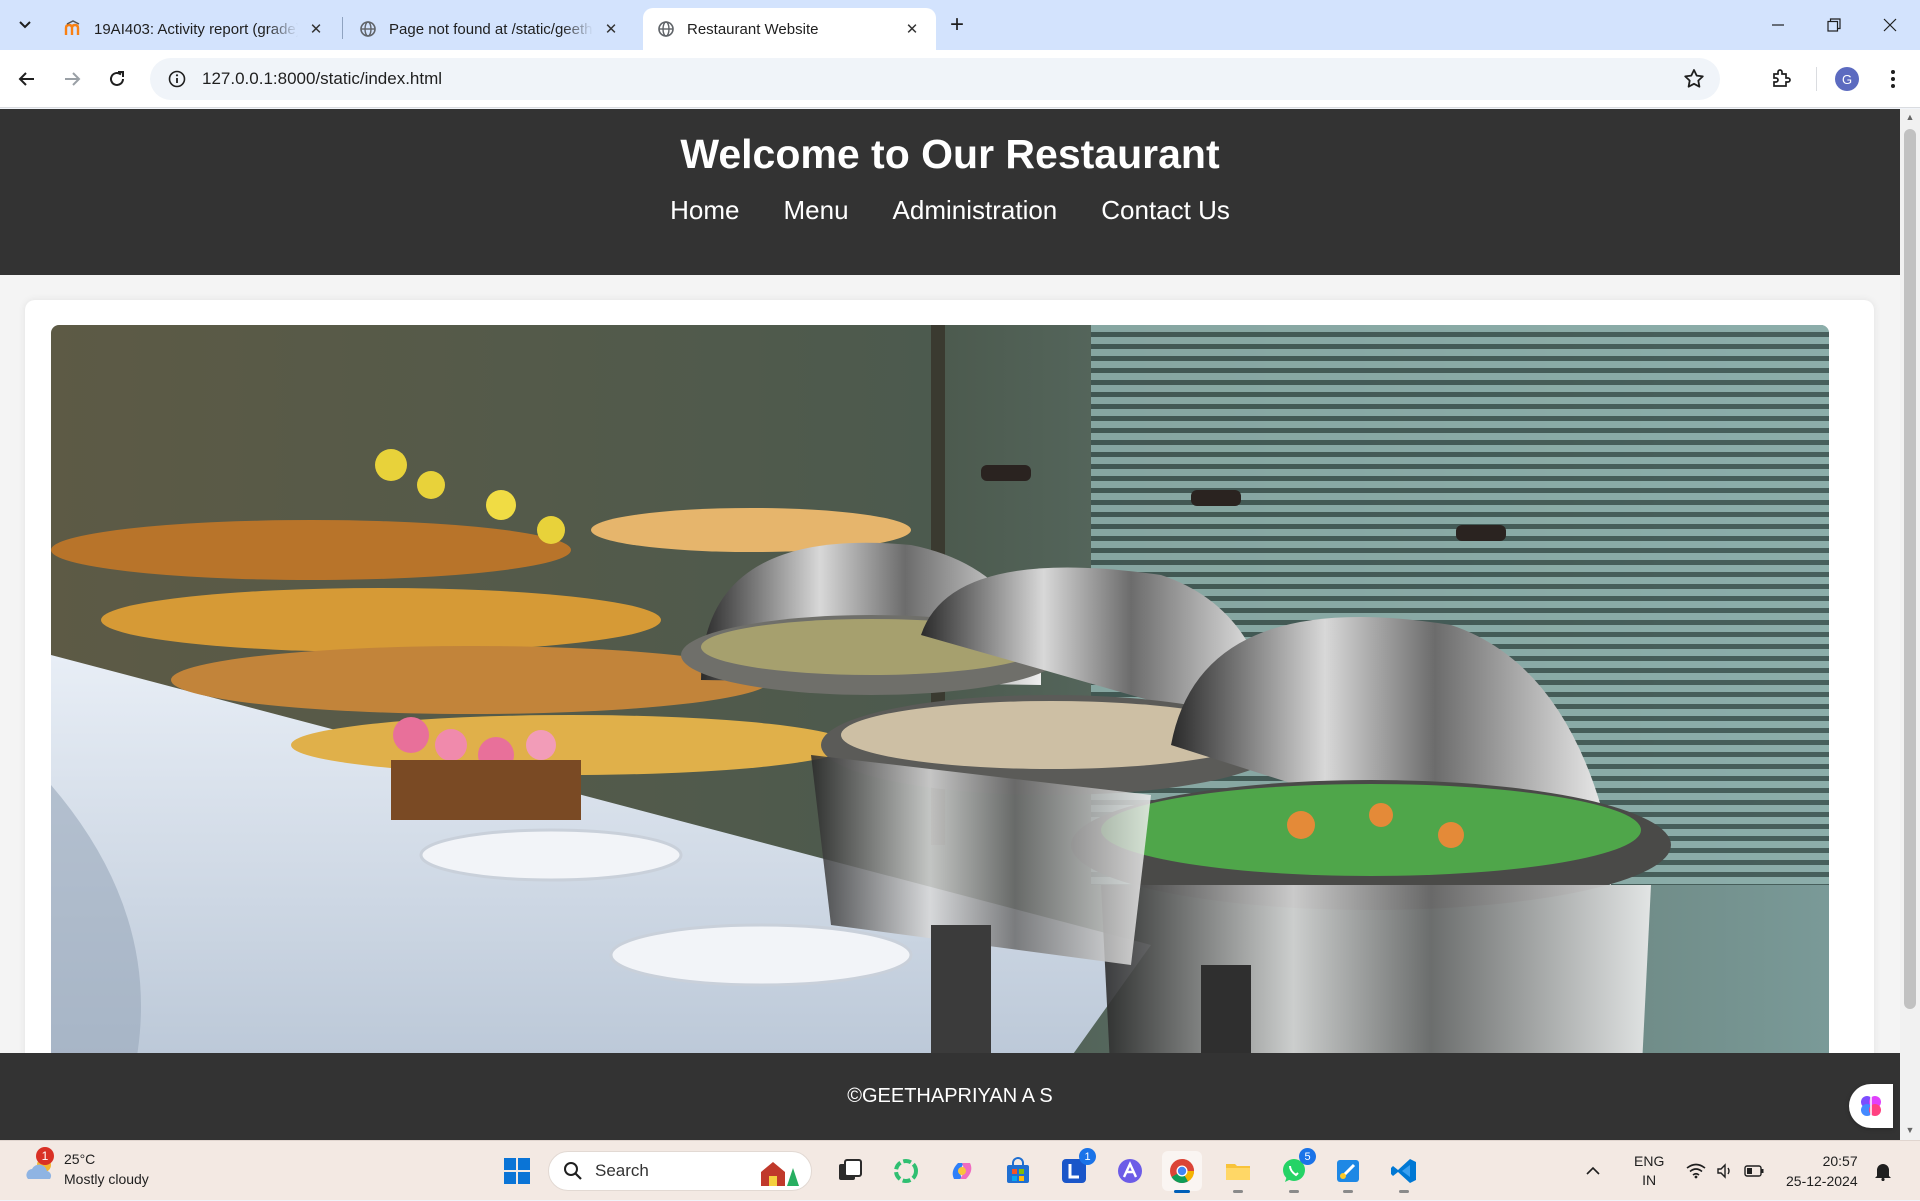 Image resolution: width=1920 pixels, height=1201 pixels. What do you see at coordinates (73, 29) in the screenshot?
I see `moodle-icon` at bounding box center [73, 29].